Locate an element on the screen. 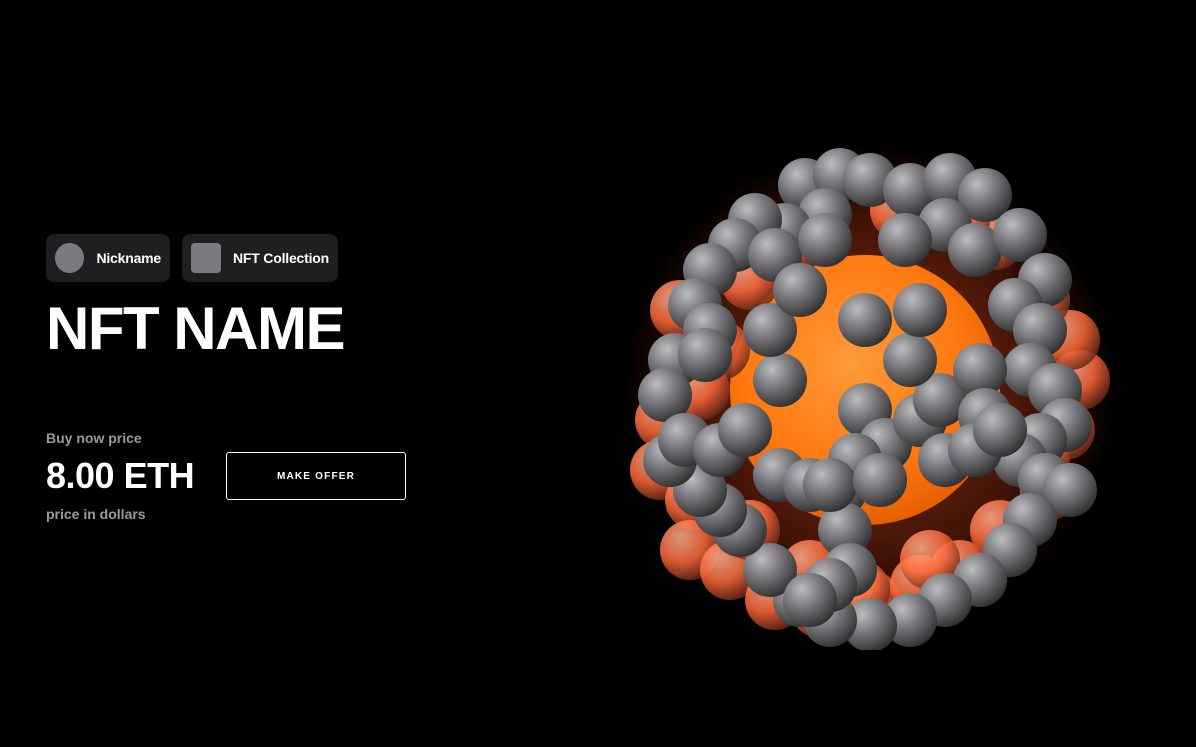 This screenshot has width=1196, height=747. meta-chips: Nickname NFT Collection is located at coordinates (256, 258).